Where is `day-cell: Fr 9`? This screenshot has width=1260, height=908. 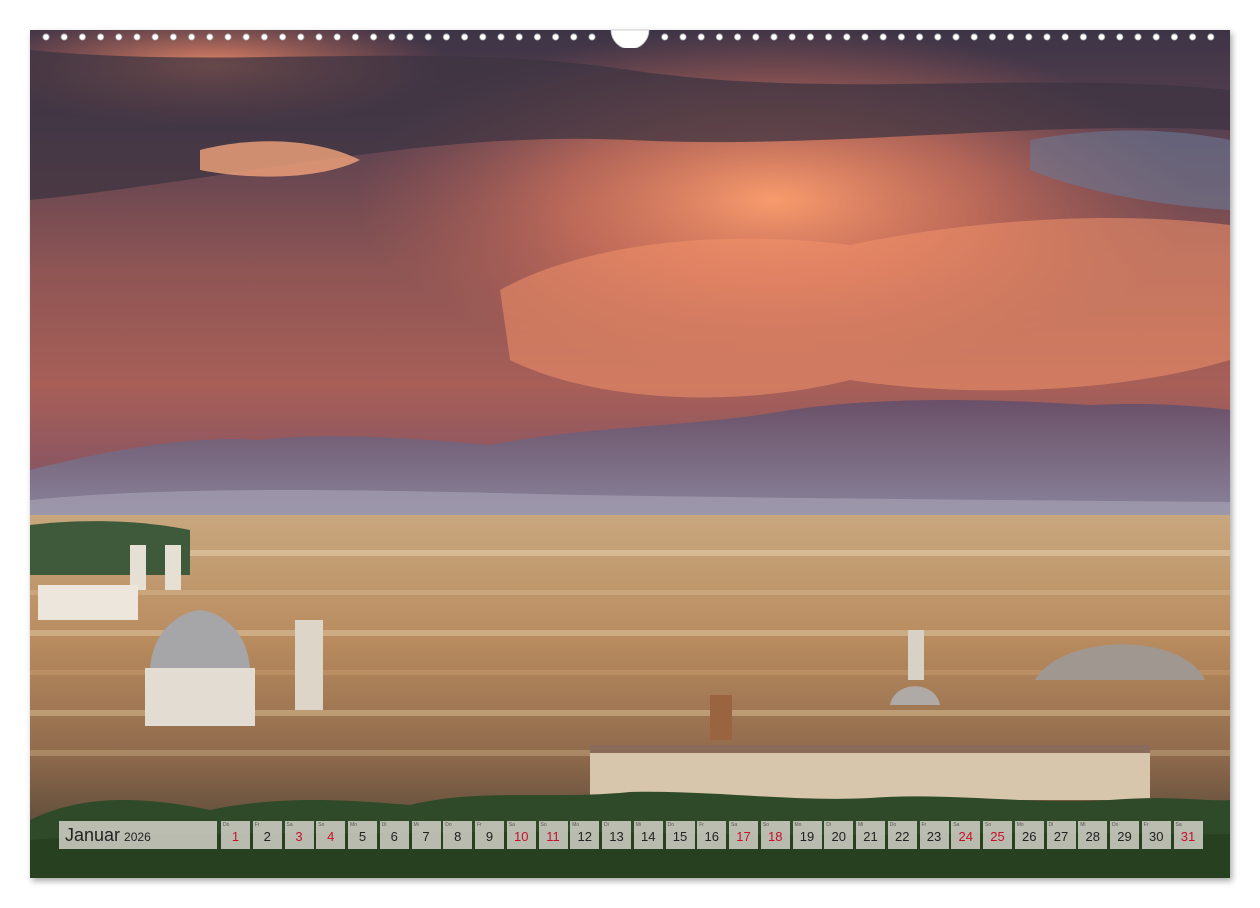 day-cell: Fr 9 is located at coordinates (489, 835).